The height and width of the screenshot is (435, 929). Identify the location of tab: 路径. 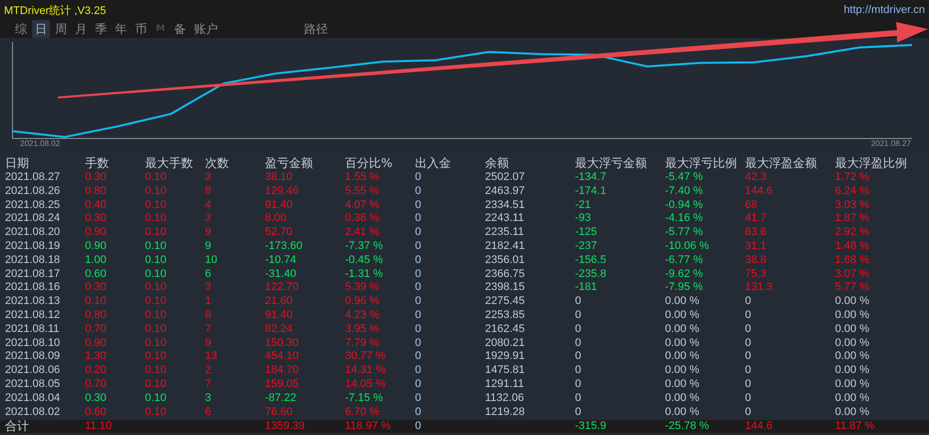
(315, 29).